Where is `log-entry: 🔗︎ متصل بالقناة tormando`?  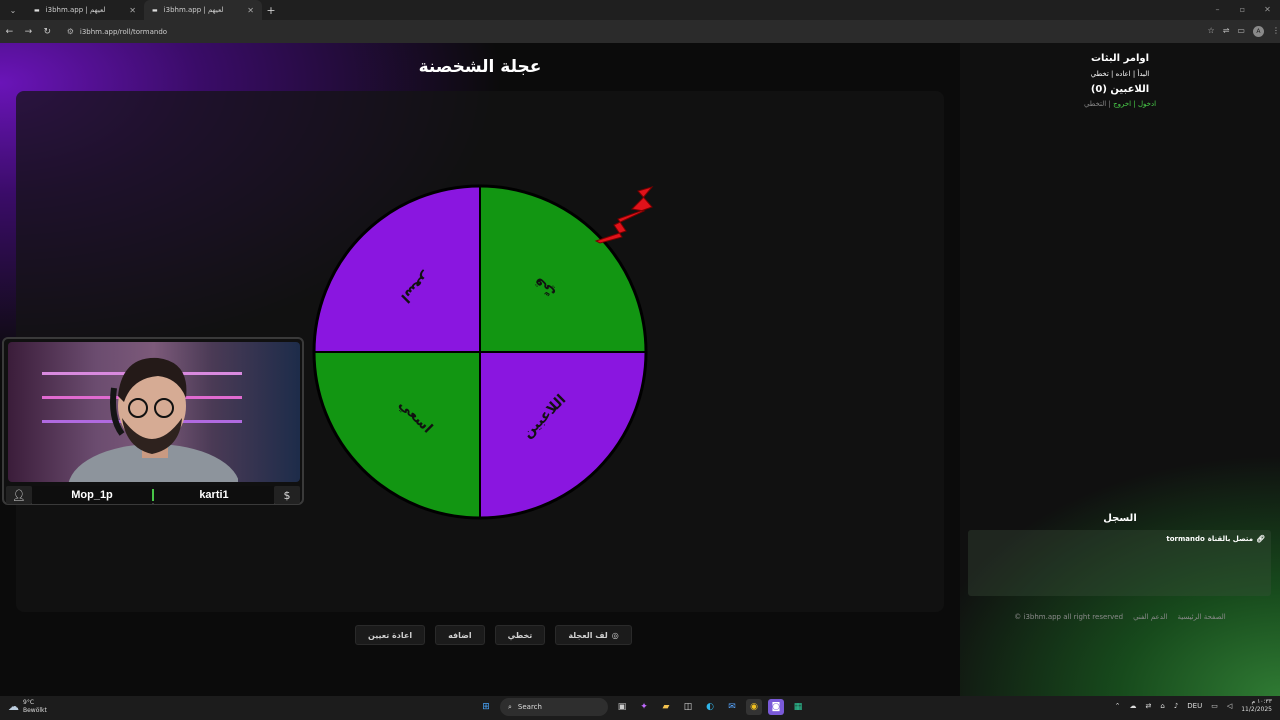
log-entry: 🔗︎ متصل بالقناة tormando is located at coordinates (1215, 539).